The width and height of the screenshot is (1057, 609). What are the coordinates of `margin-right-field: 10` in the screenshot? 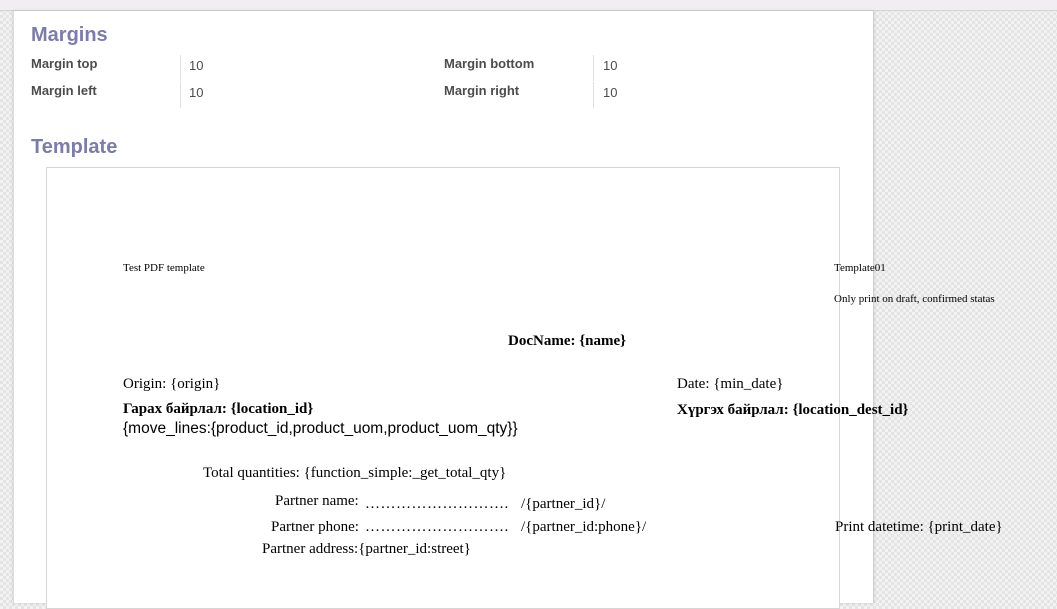 It's located at (610, 92).